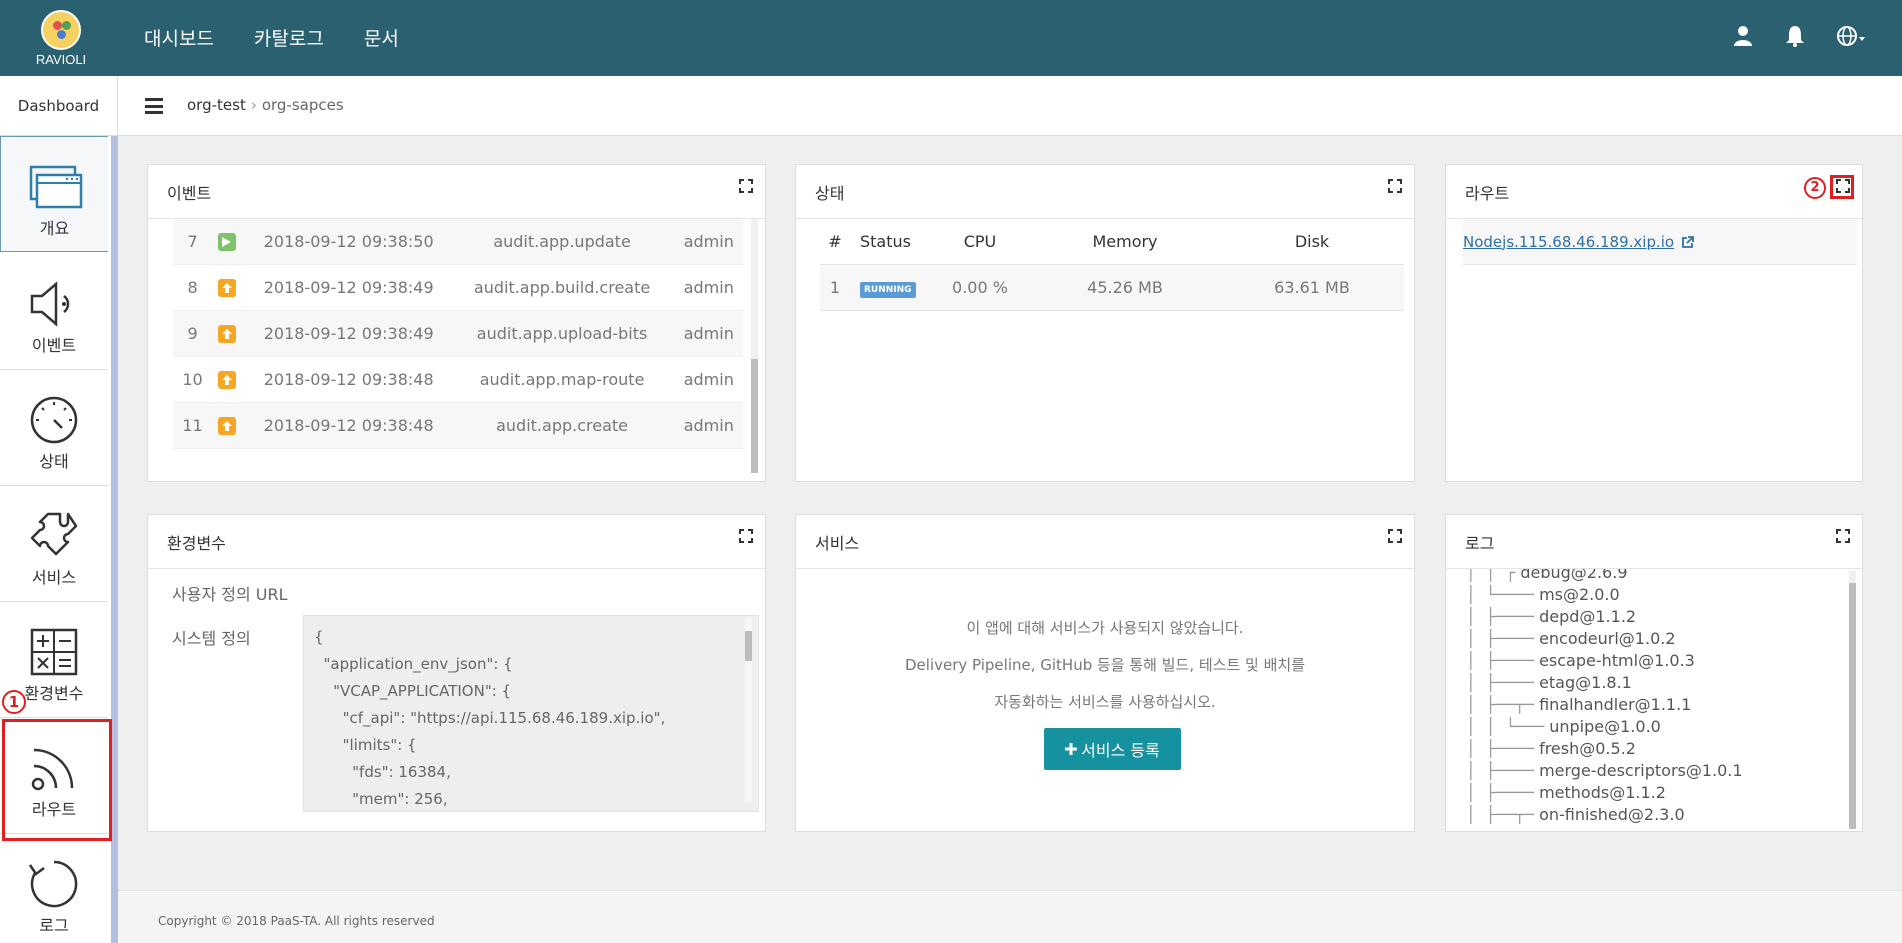 This screenshot has height=943, width=1902. I want to click on log-line: │ ├──── merge-descriptors@1.0.1, so click(1663, 772).